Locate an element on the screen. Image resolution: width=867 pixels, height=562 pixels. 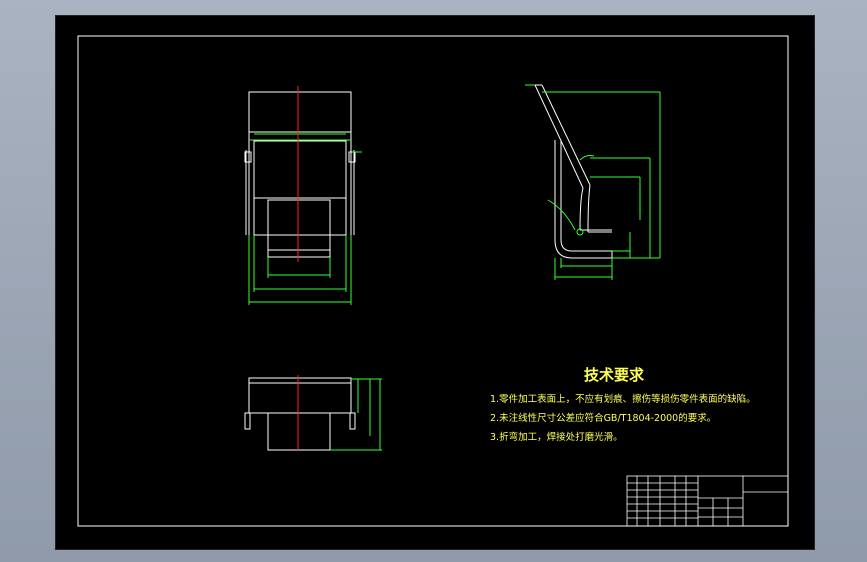
top-view is located at coordinates (313, 413).